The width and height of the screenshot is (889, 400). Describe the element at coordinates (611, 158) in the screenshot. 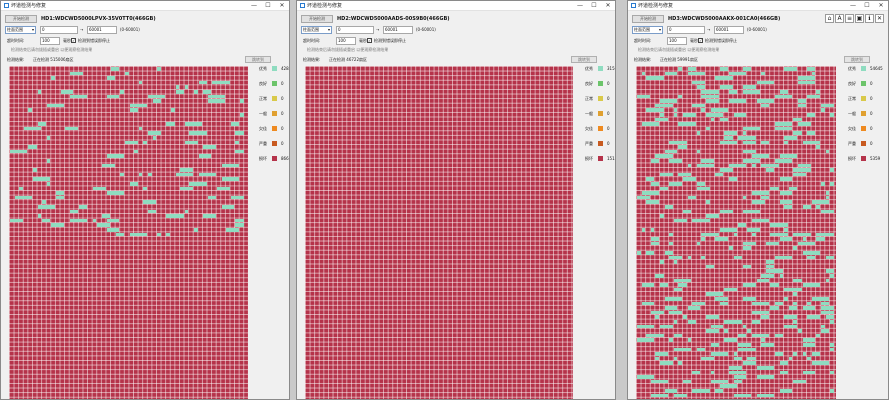

I see `legend-count: 15138` at that location.